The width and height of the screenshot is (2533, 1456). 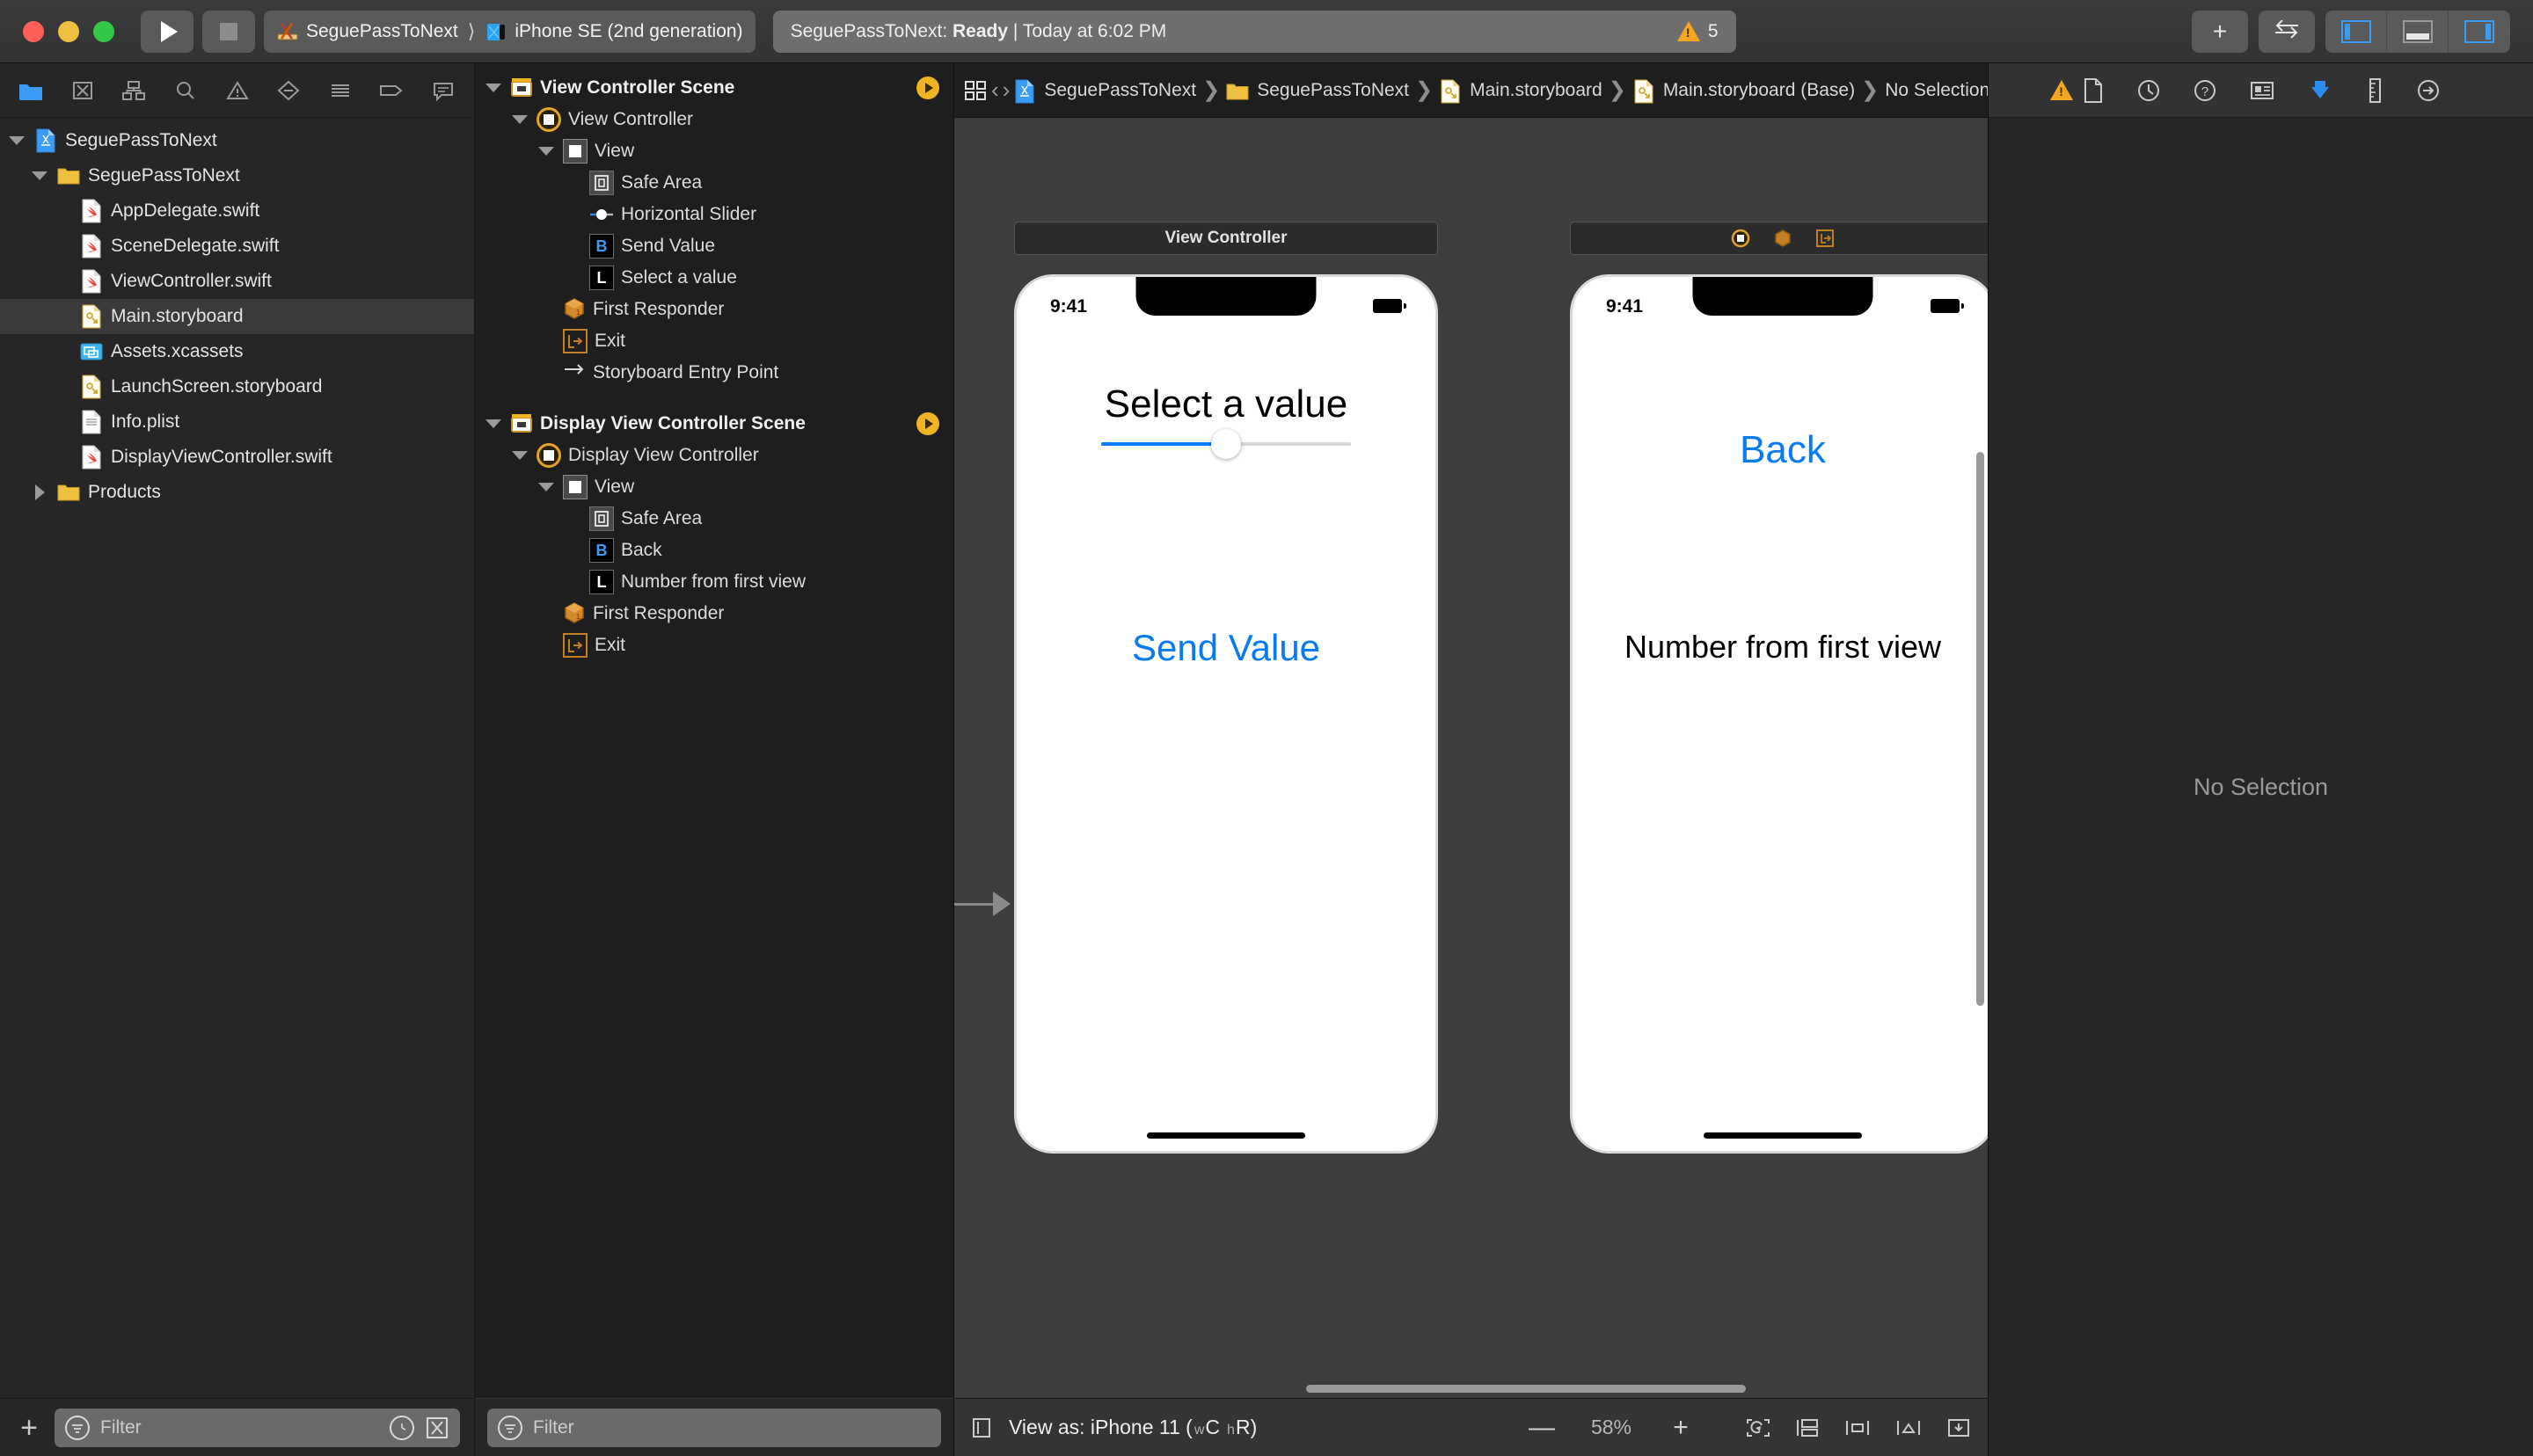 I want to click on stop-button, so click(x=228, y=31).